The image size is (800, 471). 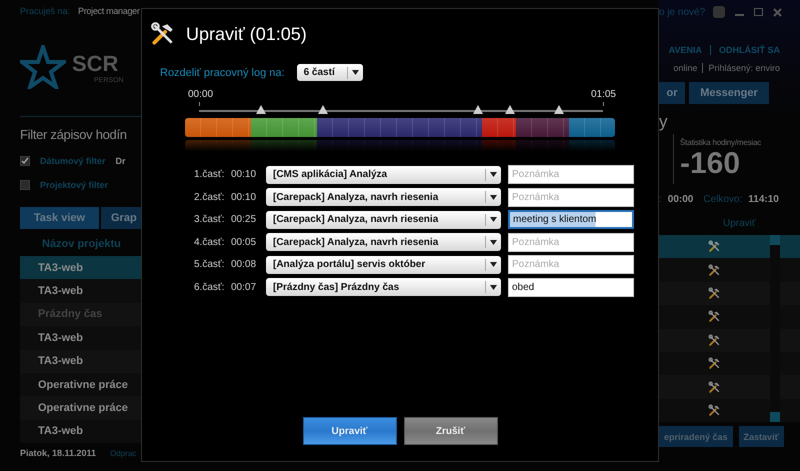 I want to click on close-icon, so click(x=777, y=12).